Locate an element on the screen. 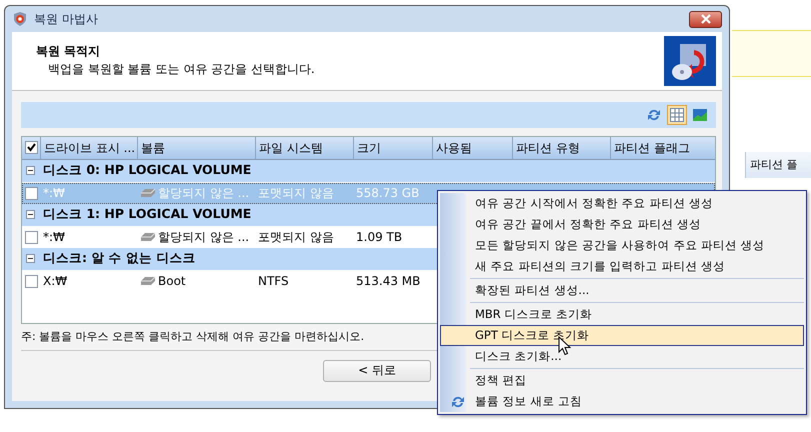 The height and width of the screenshot is (432, 811). select-all-checkbox is located at coordinates (31, 147).